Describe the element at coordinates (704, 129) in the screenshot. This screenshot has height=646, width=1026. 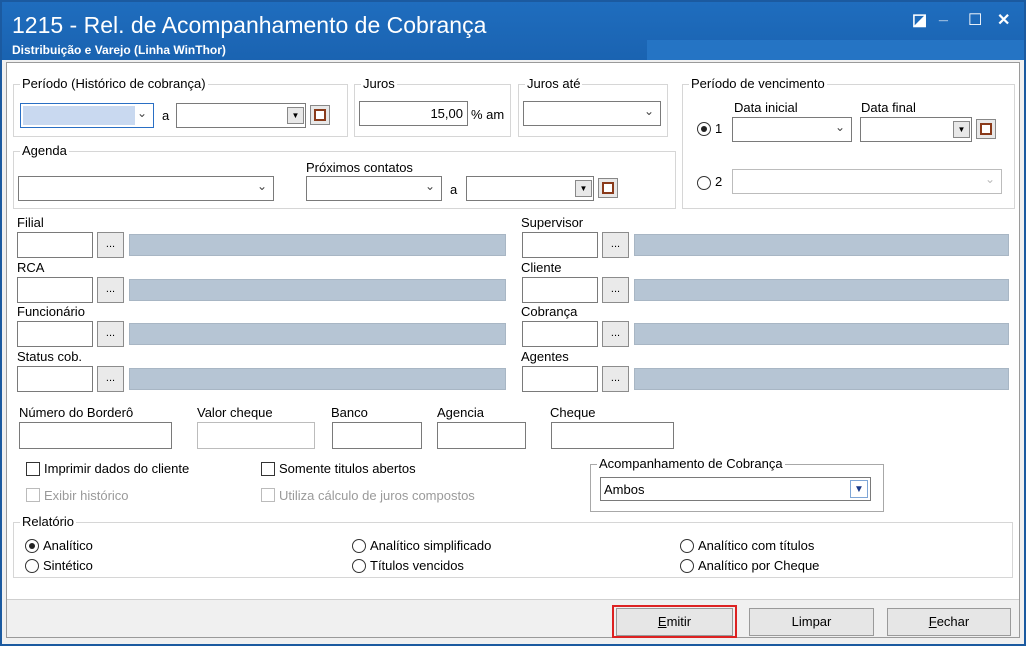
I see `vencimento-option-1-radio` at that location.